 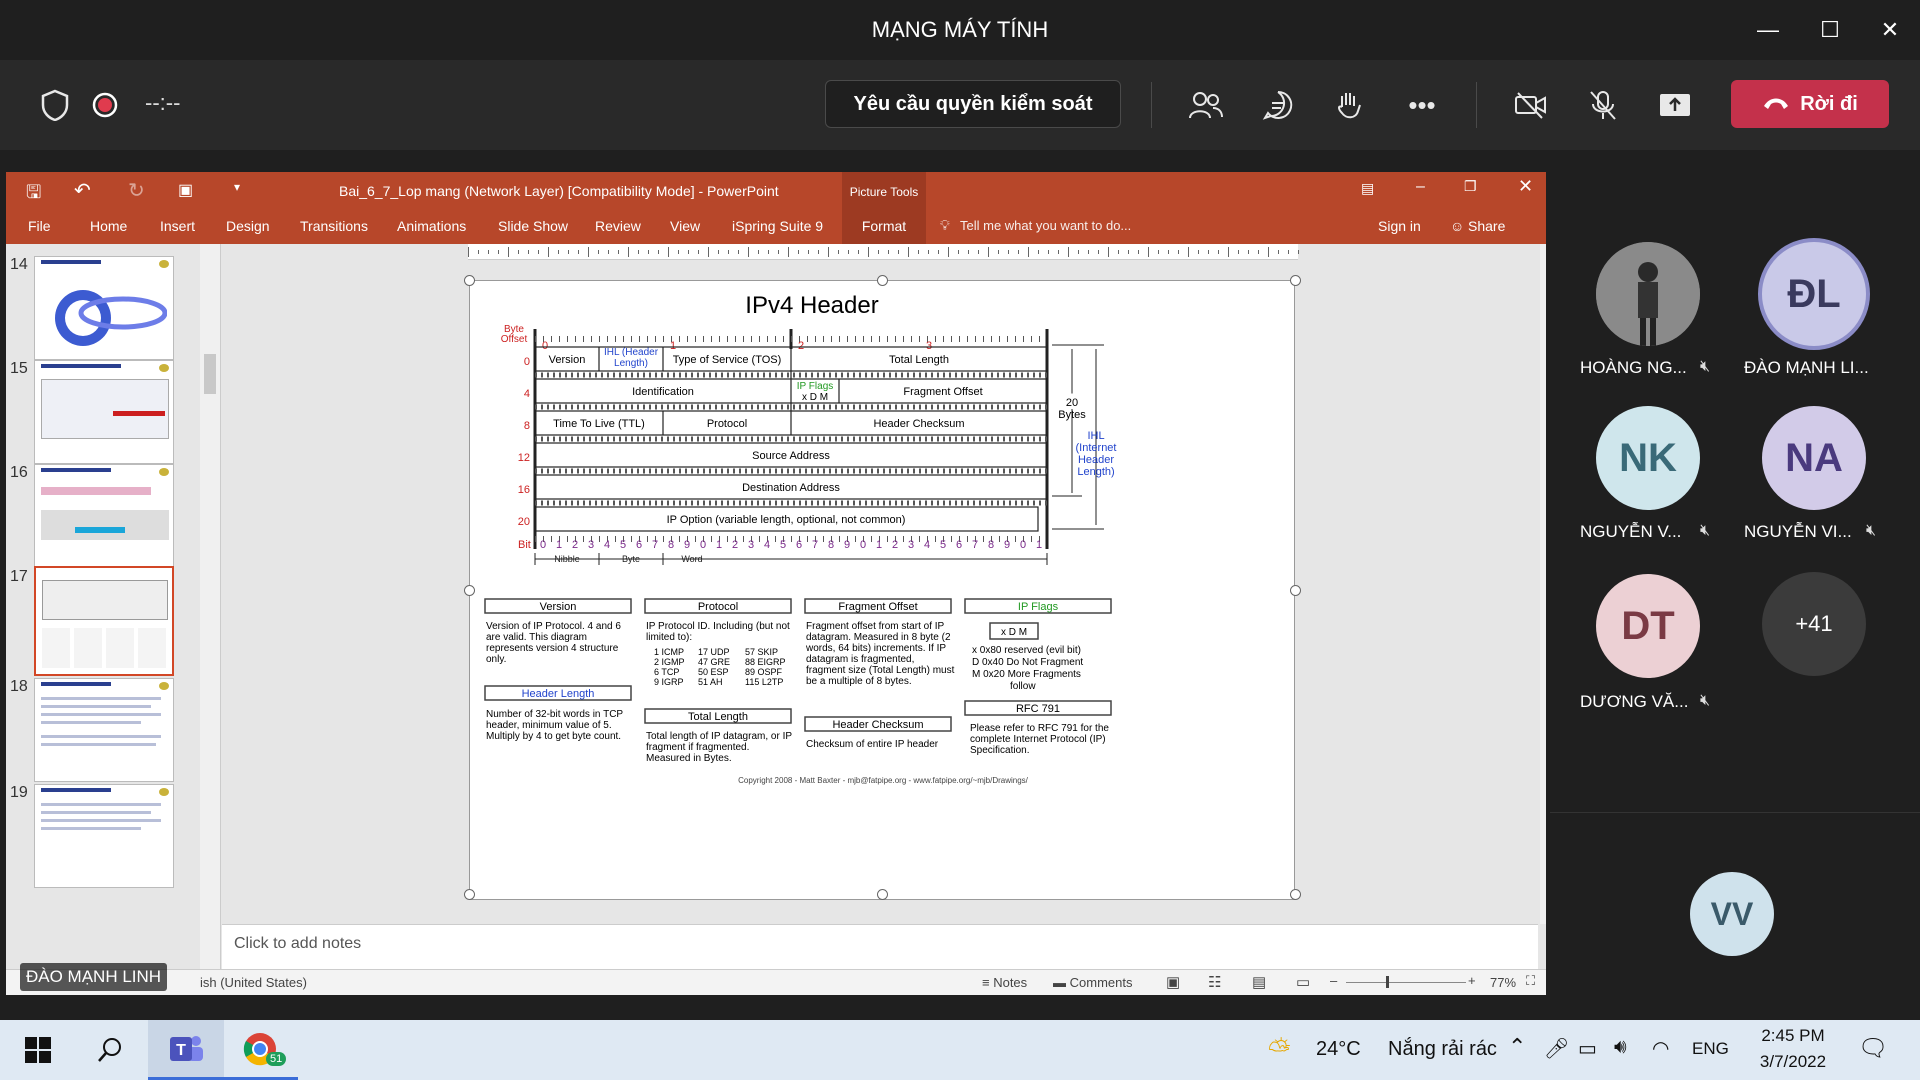 I want to click on close-icon: ✕, so click(x=1890, y=30).